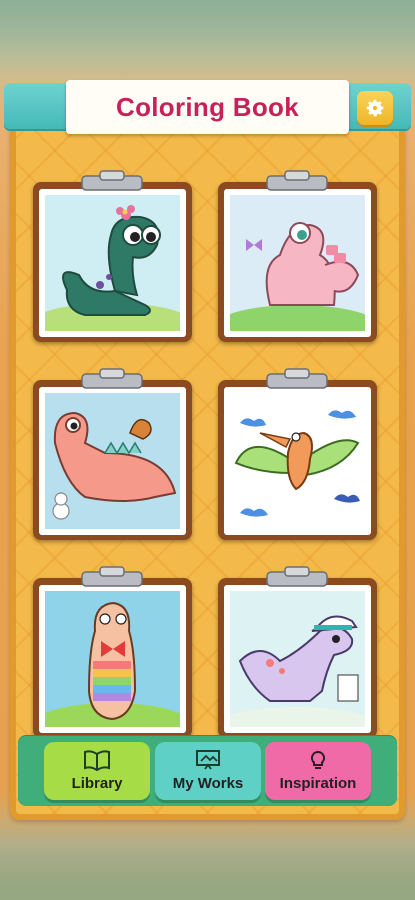 This screenshot has width=415, height=900. I want to click on gear-icon, so click(375, 108).